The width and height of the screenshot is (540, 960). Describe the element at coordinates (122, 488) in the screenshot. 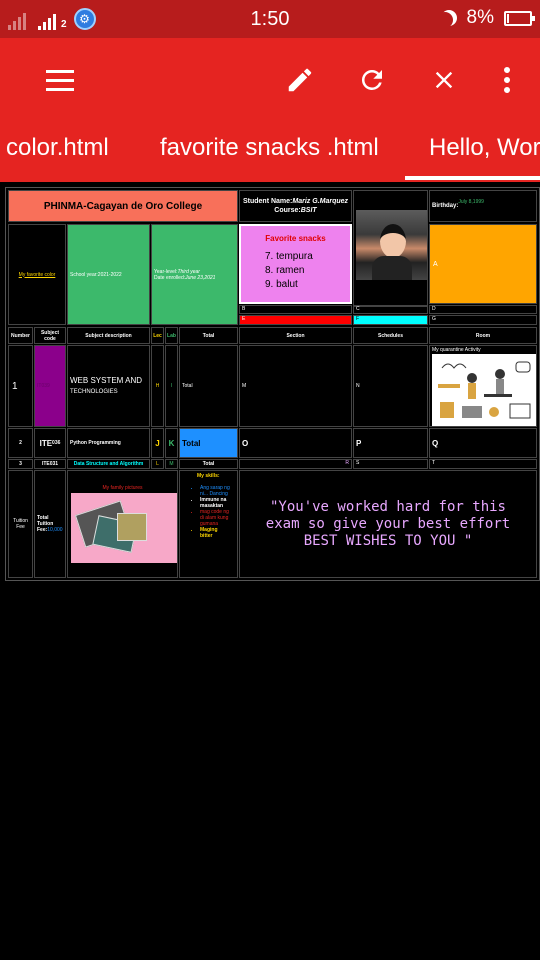

I see `family-pictures-caption: My family pictures` at that location.